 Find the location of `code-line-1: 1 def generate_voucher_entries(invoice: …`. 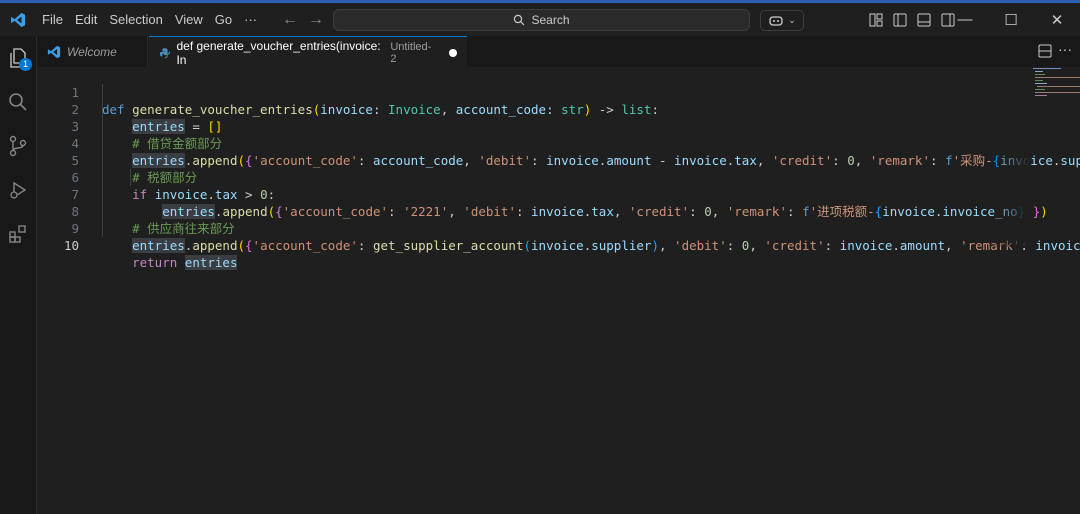

code-line-1: 1 def generate_voucher_entries(invoice: … is located at coordinates (558, 92).